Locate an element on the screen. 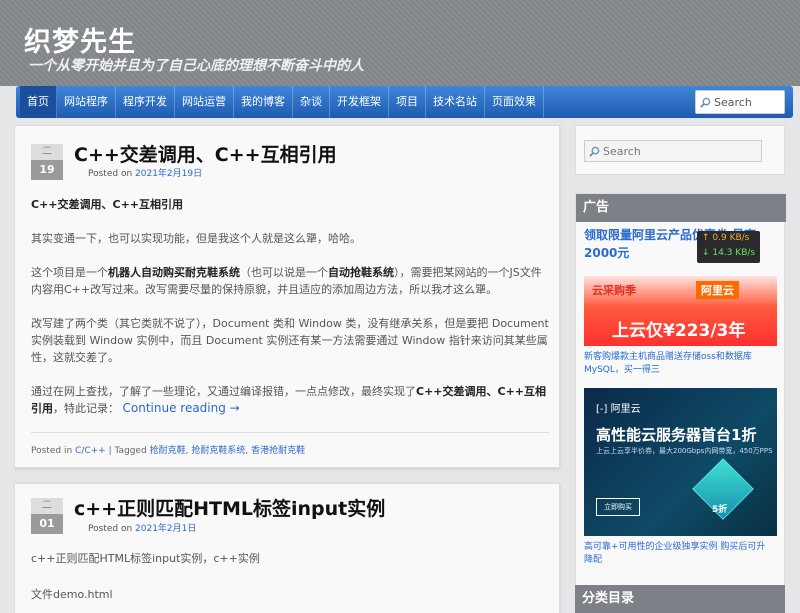 Image resolution: width=800 pixels, height=613 pixels. nav-item-frameworks: 开发框架 is located at coordinates (359, 102).